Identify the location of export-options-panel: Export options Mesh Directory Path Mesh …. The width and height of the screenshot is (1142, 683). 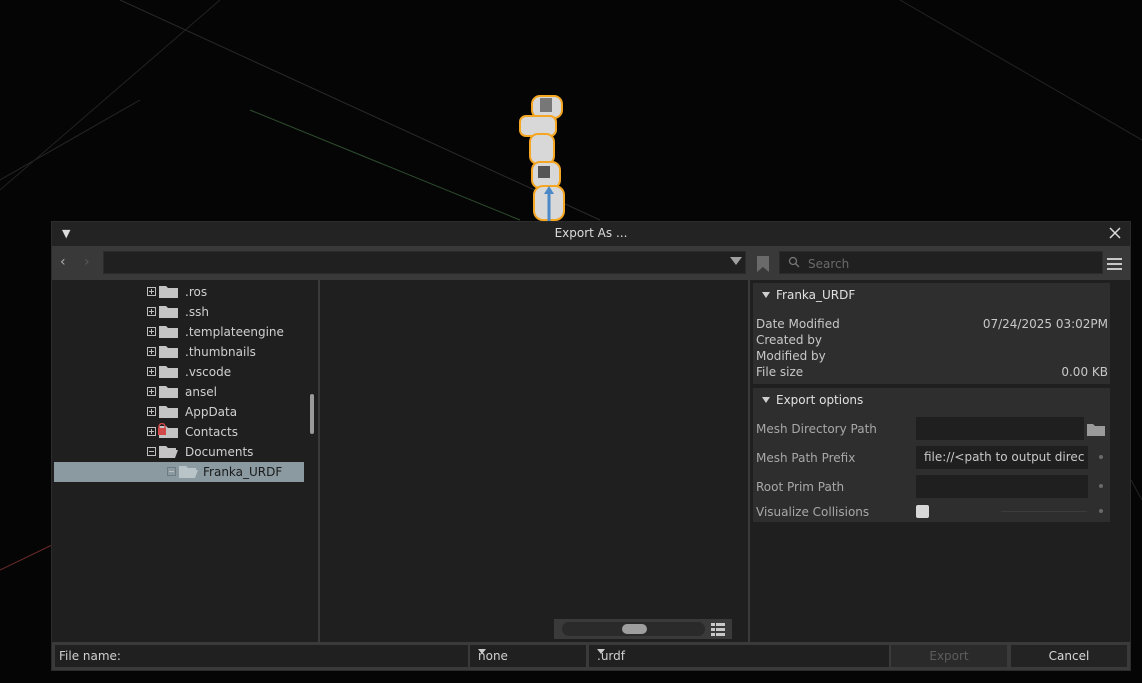
(931, 455).